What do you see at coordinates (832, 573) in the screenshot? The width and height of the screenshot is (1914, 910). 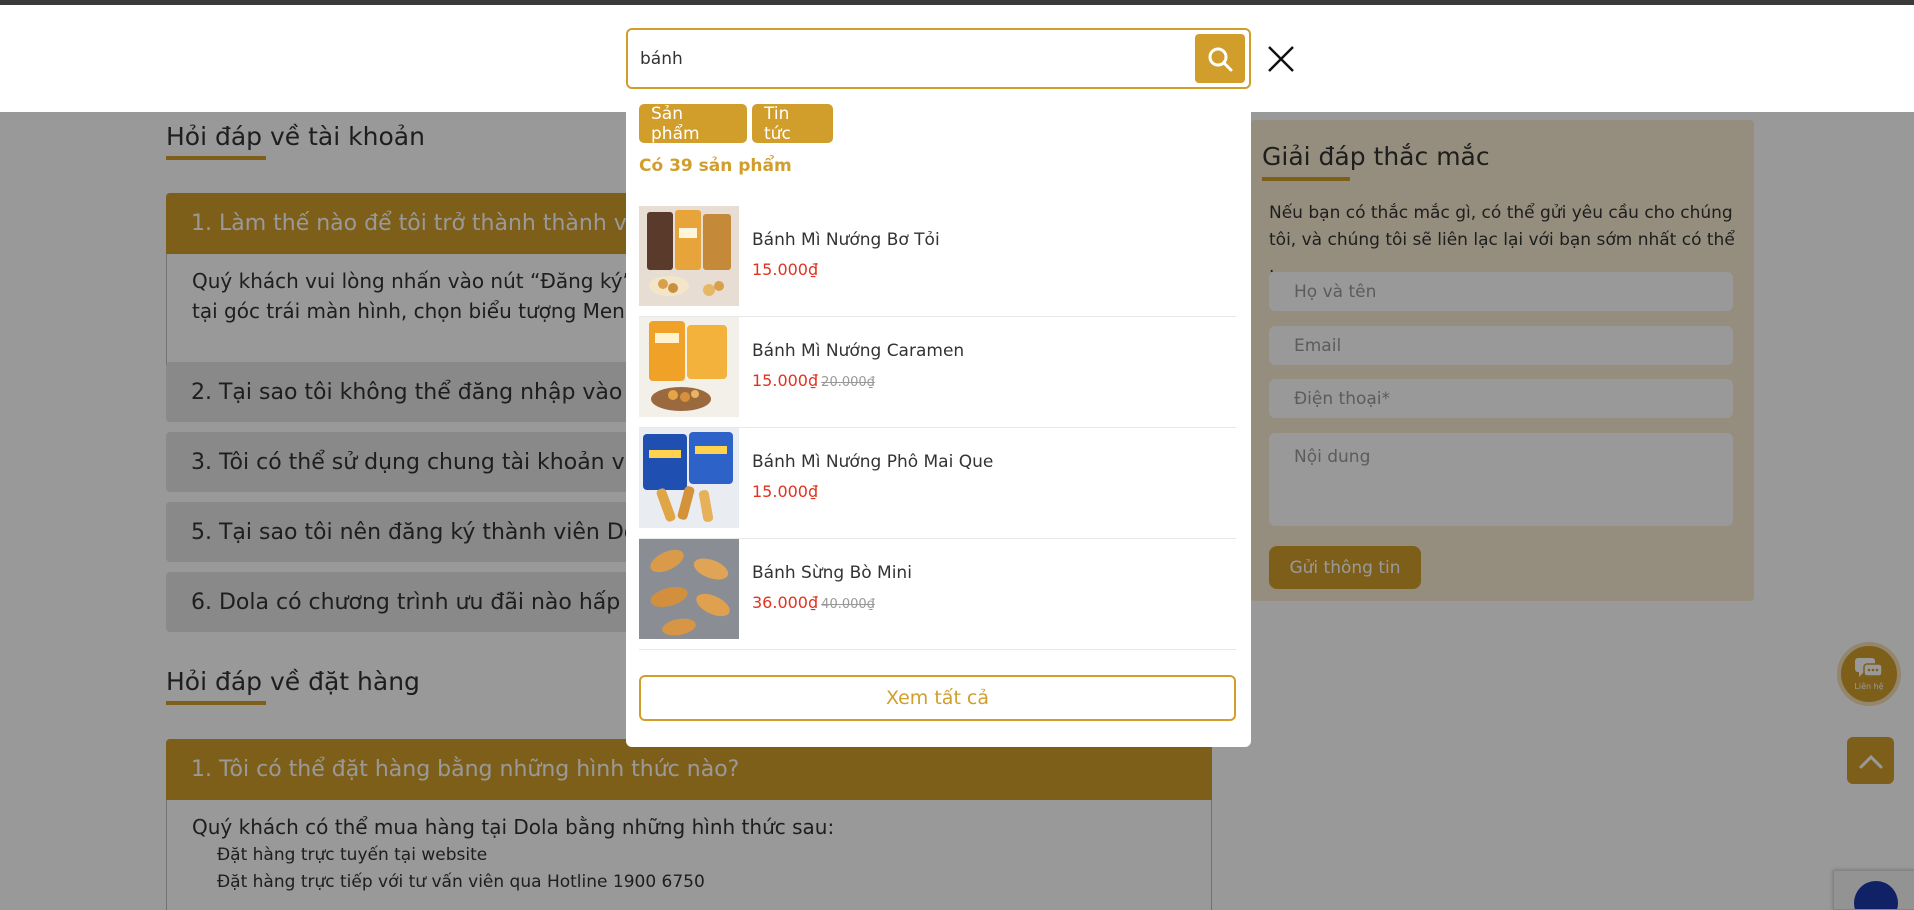 I see `product-name: Bánh Sừng Bò Mini` at bounding box center [832, 573].